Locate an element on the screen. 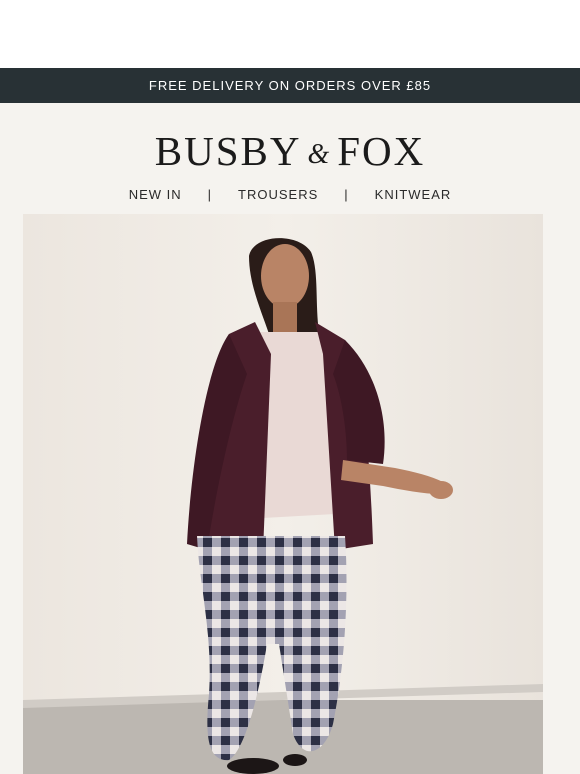 This screenshot has height=774, width=580. top-spacer is located at coordinates (290, 34).